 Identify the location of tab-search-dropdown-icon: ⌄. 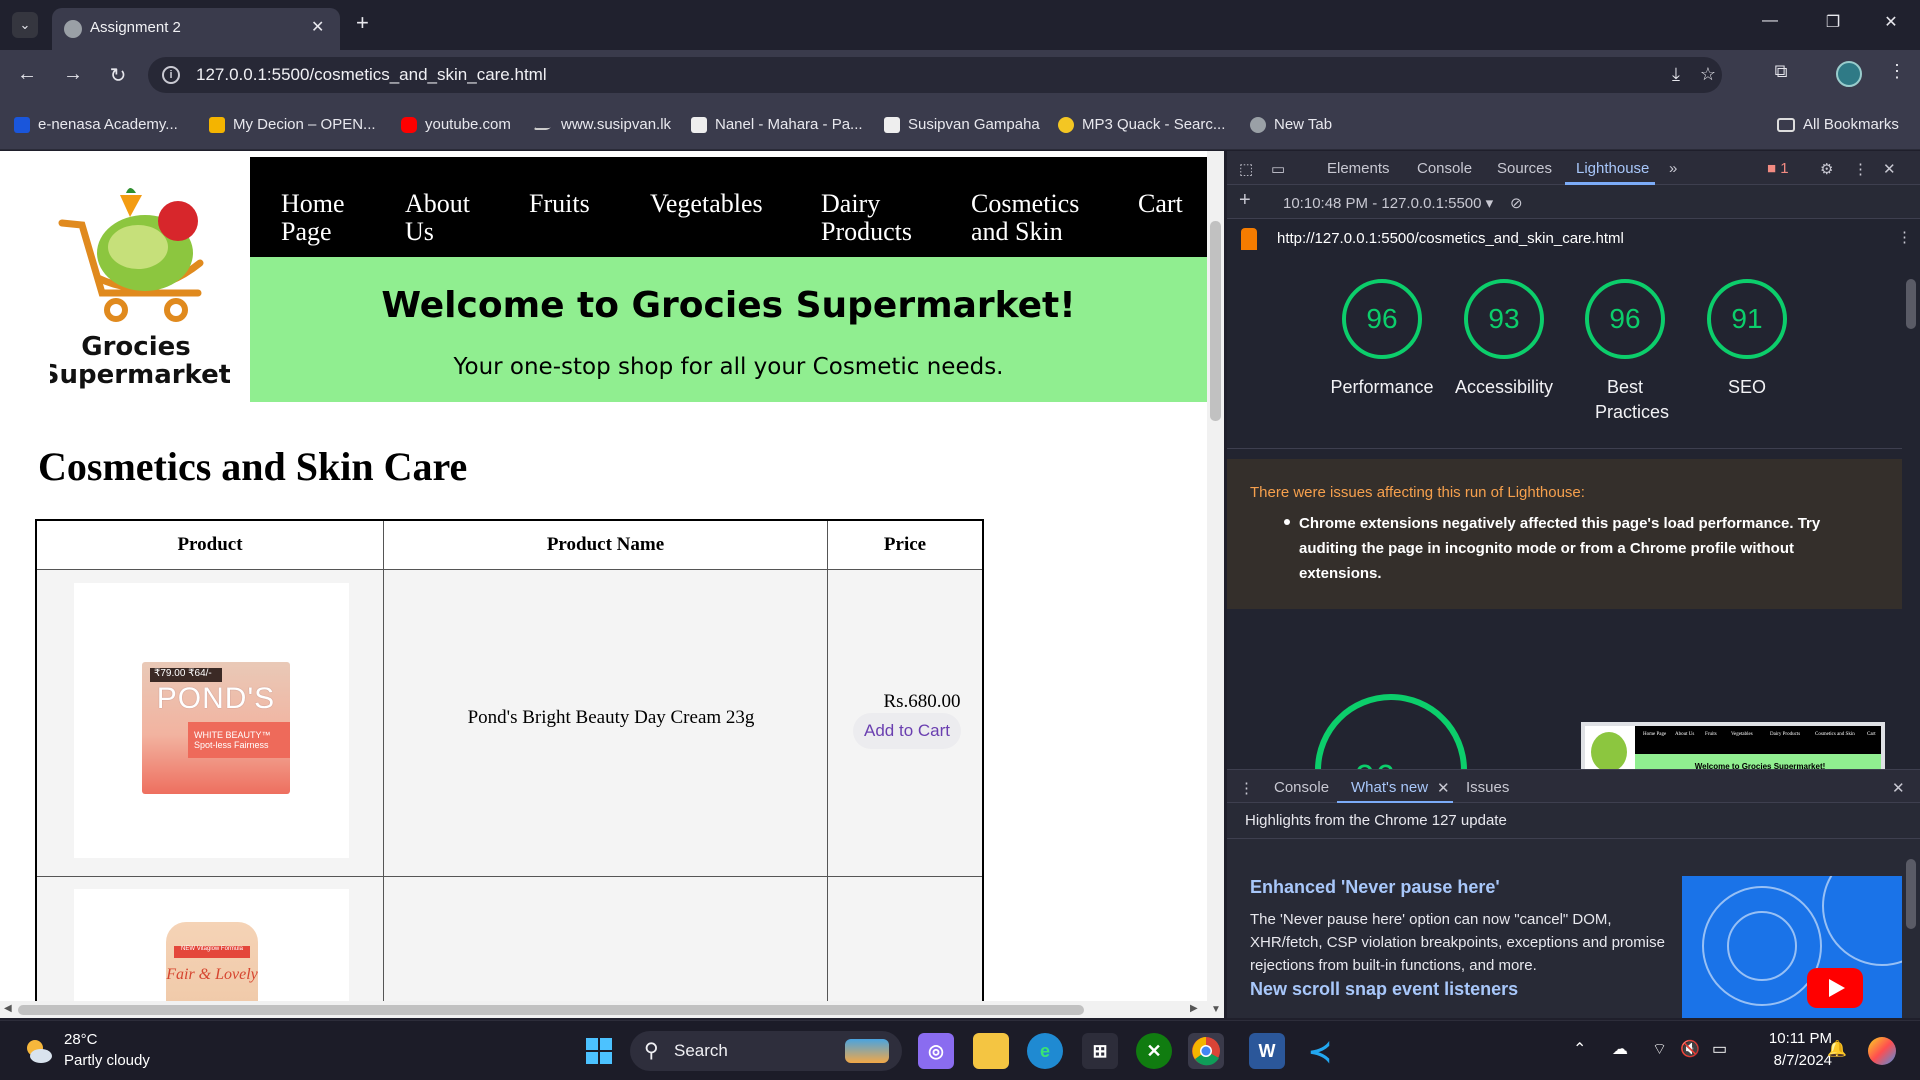
(25, 25).